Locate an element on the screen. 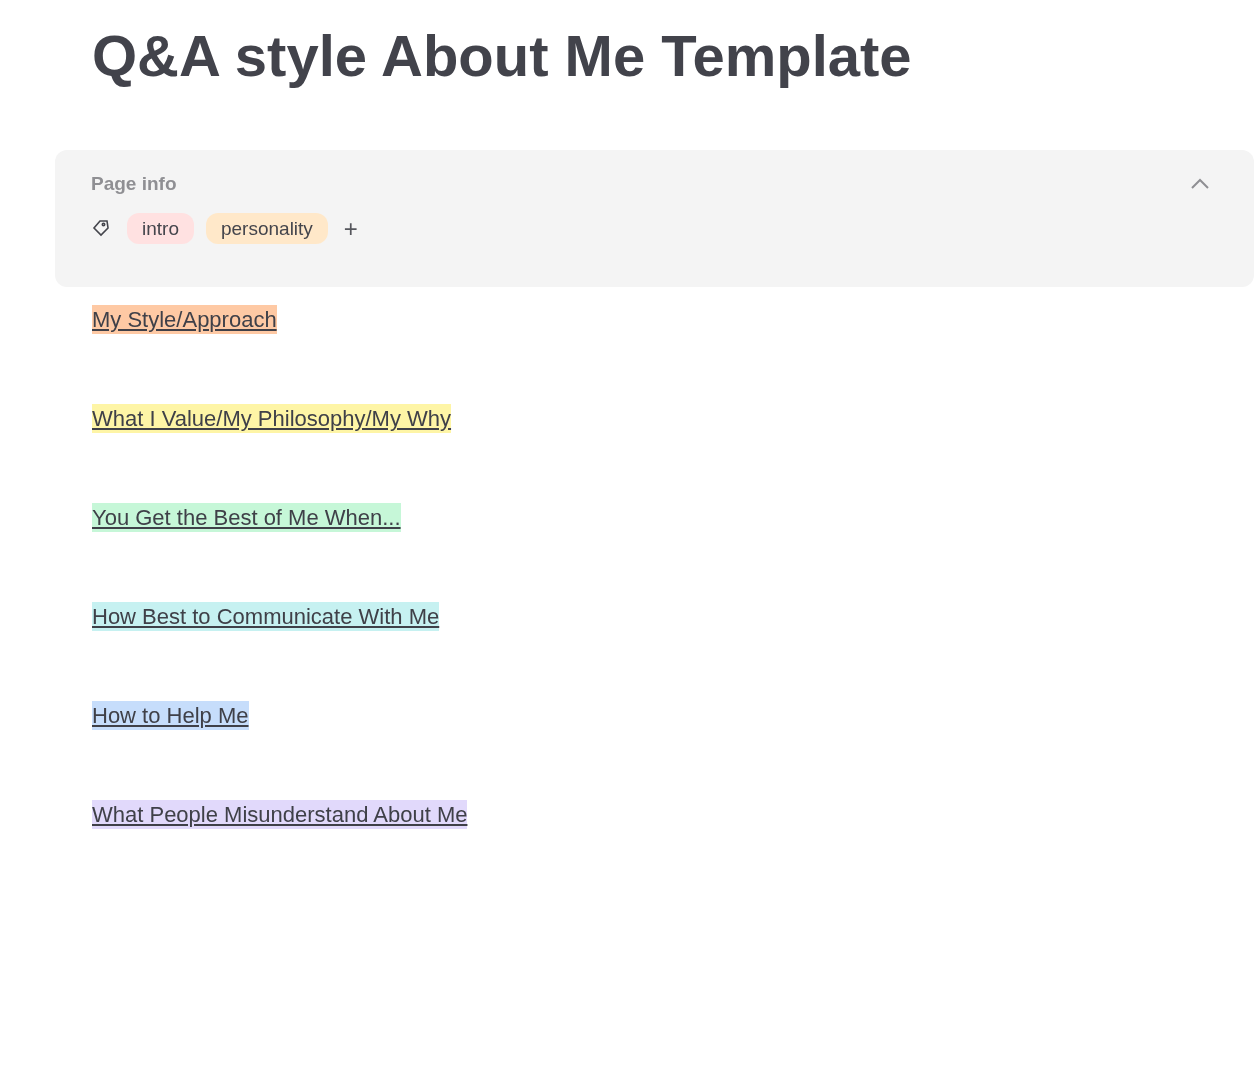 Image resolution: width=1259 pixels, height=1088 pixels. tag-chip: intro is located at coordinates (160, 228).